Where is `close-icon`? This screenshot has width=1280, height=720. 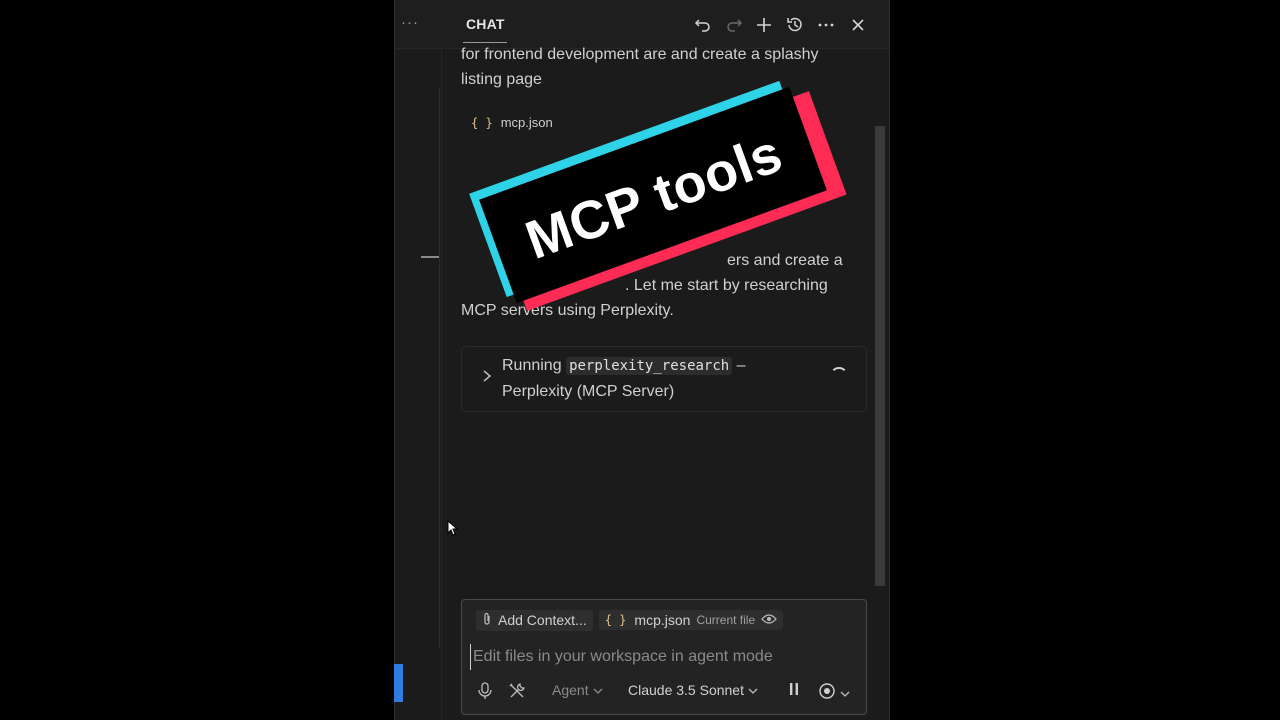 close-icon is located at coordinates (858, 25).